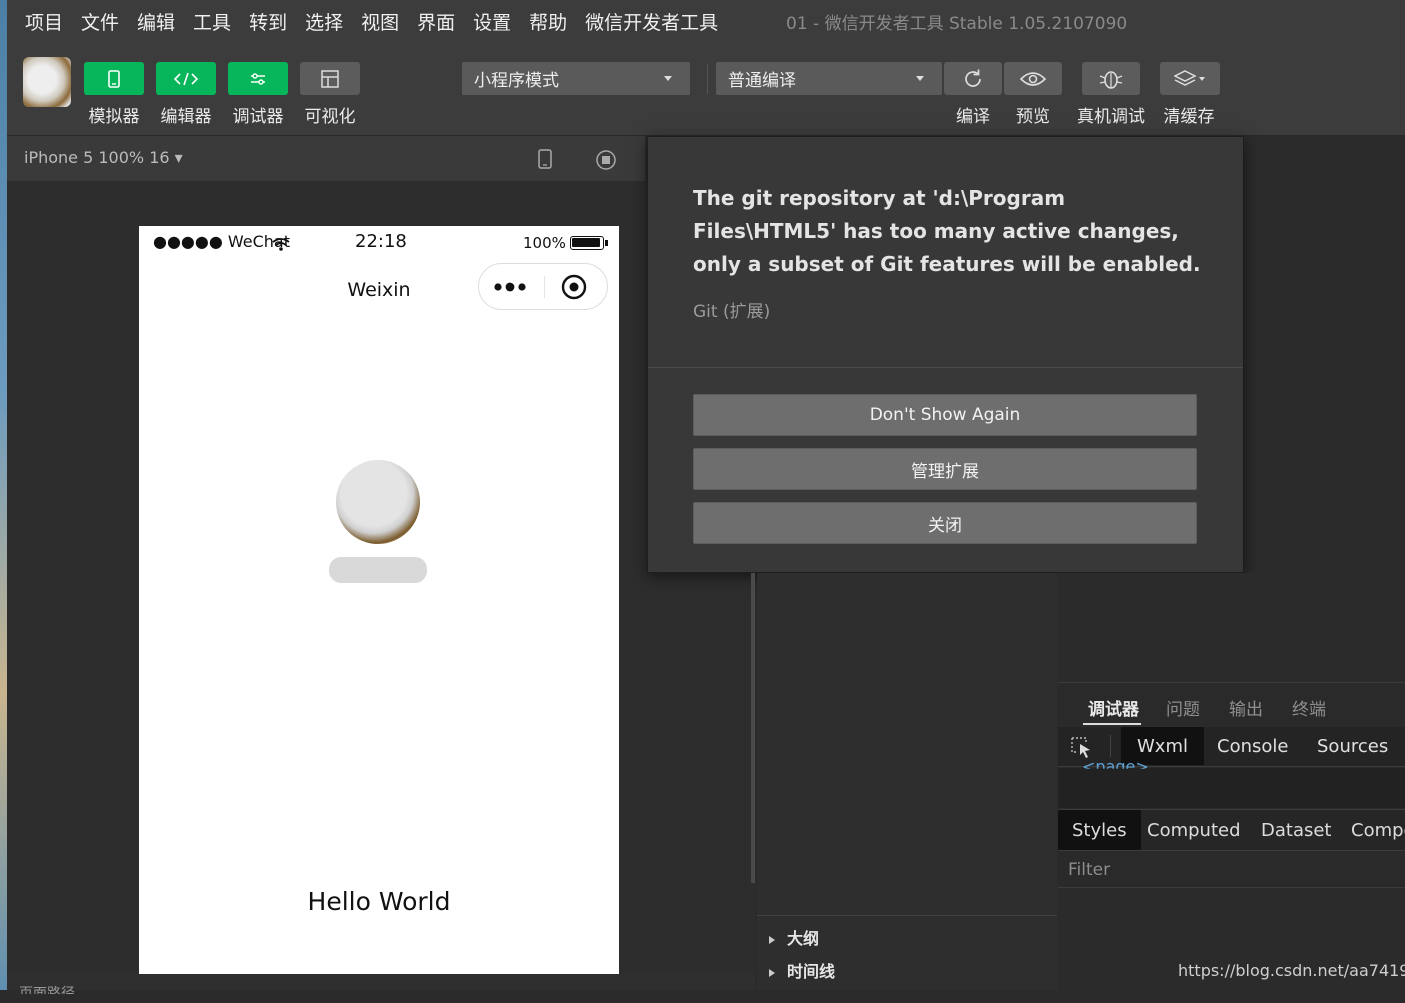 This screenshot has width=1405, height=1003. What do you see at coordinates (1231, 870) in the screenshot?
I see `styles-filter-bar: Filter` at bounding box center [1231, 870].